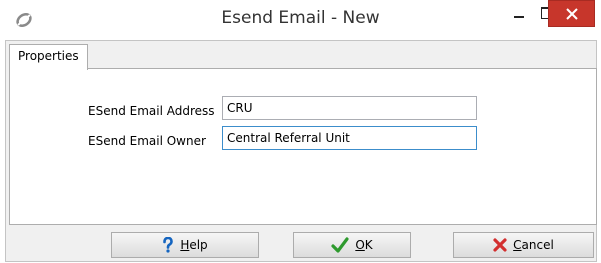  What do you see at coordinates (349, 108) in the screenshot?
I see `email-address-field: CRU` at bounding box center [349, 108].